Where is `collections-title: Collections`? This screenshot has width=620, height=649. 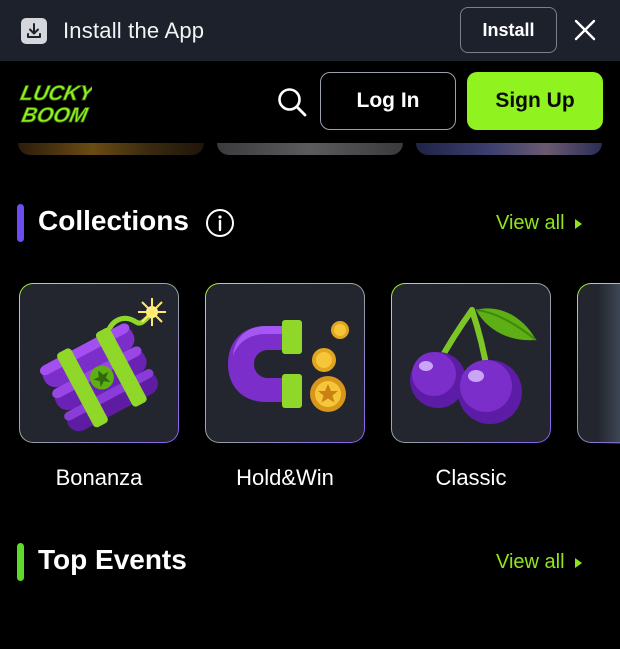
collections-title: Collections is located at coordinates (113, 220).